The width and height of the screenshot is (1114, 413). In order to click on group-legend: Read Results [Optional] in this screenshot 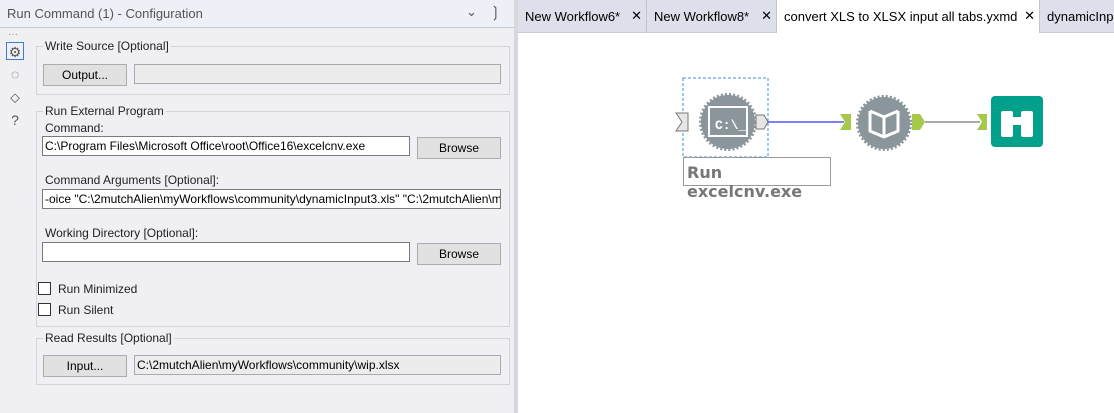, I will do `click(108, 338)`.